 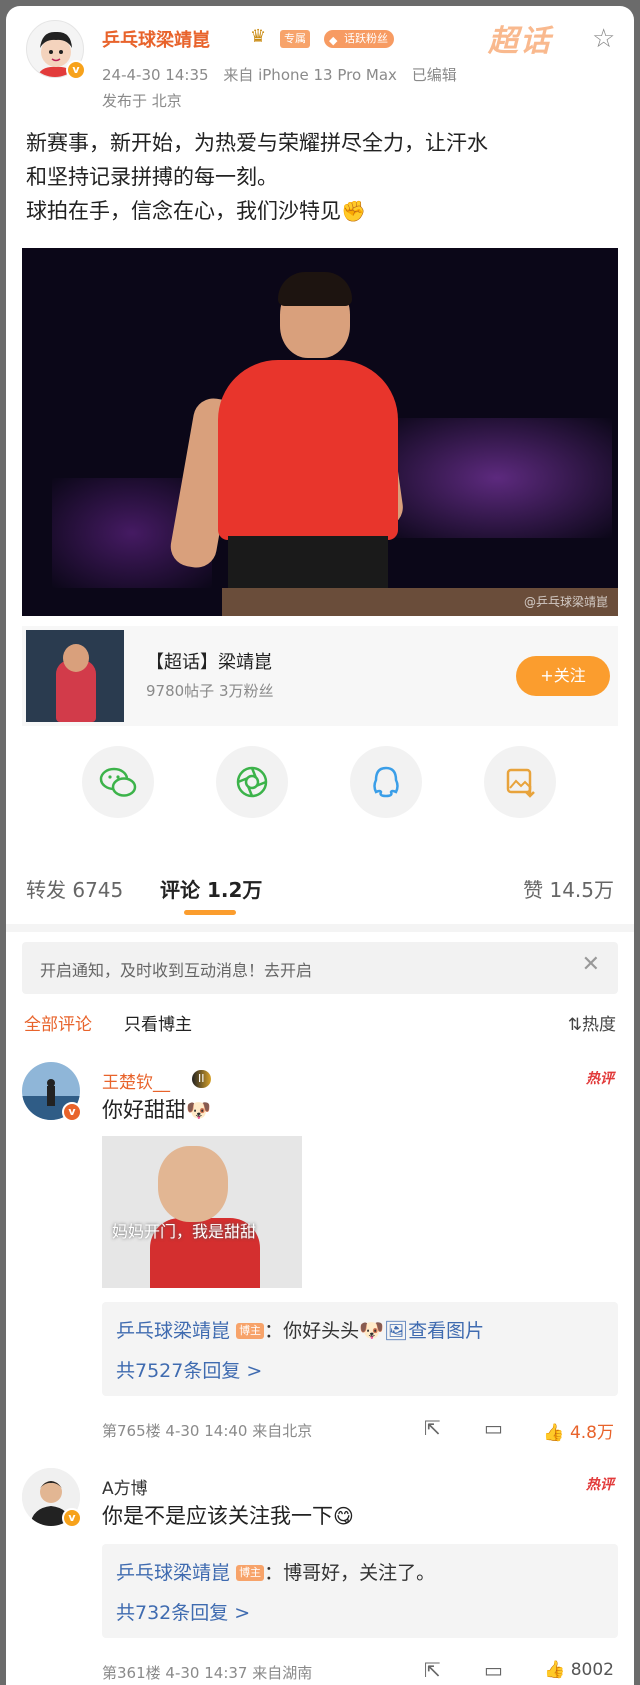 What do you see at coordinates (258, 36) in the screenshot?
I see `crown-icon: ♛` at bounding box center [258, 36].